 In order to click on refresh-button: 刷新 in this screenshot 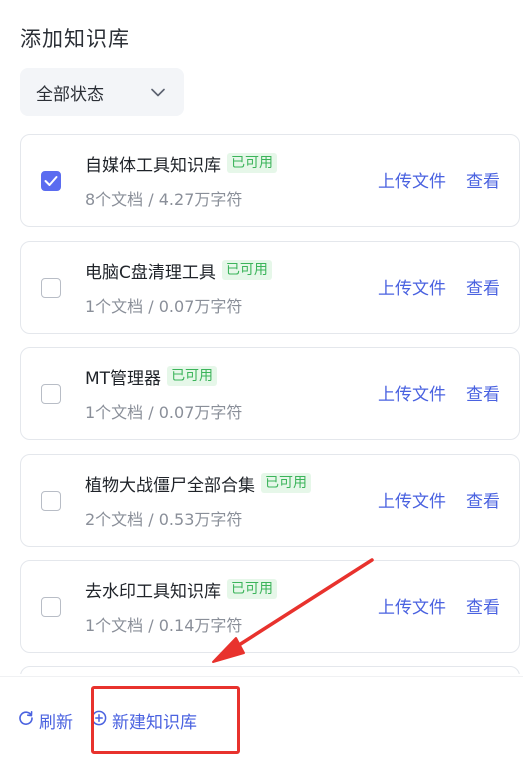, I will do `click(45, 720)`.